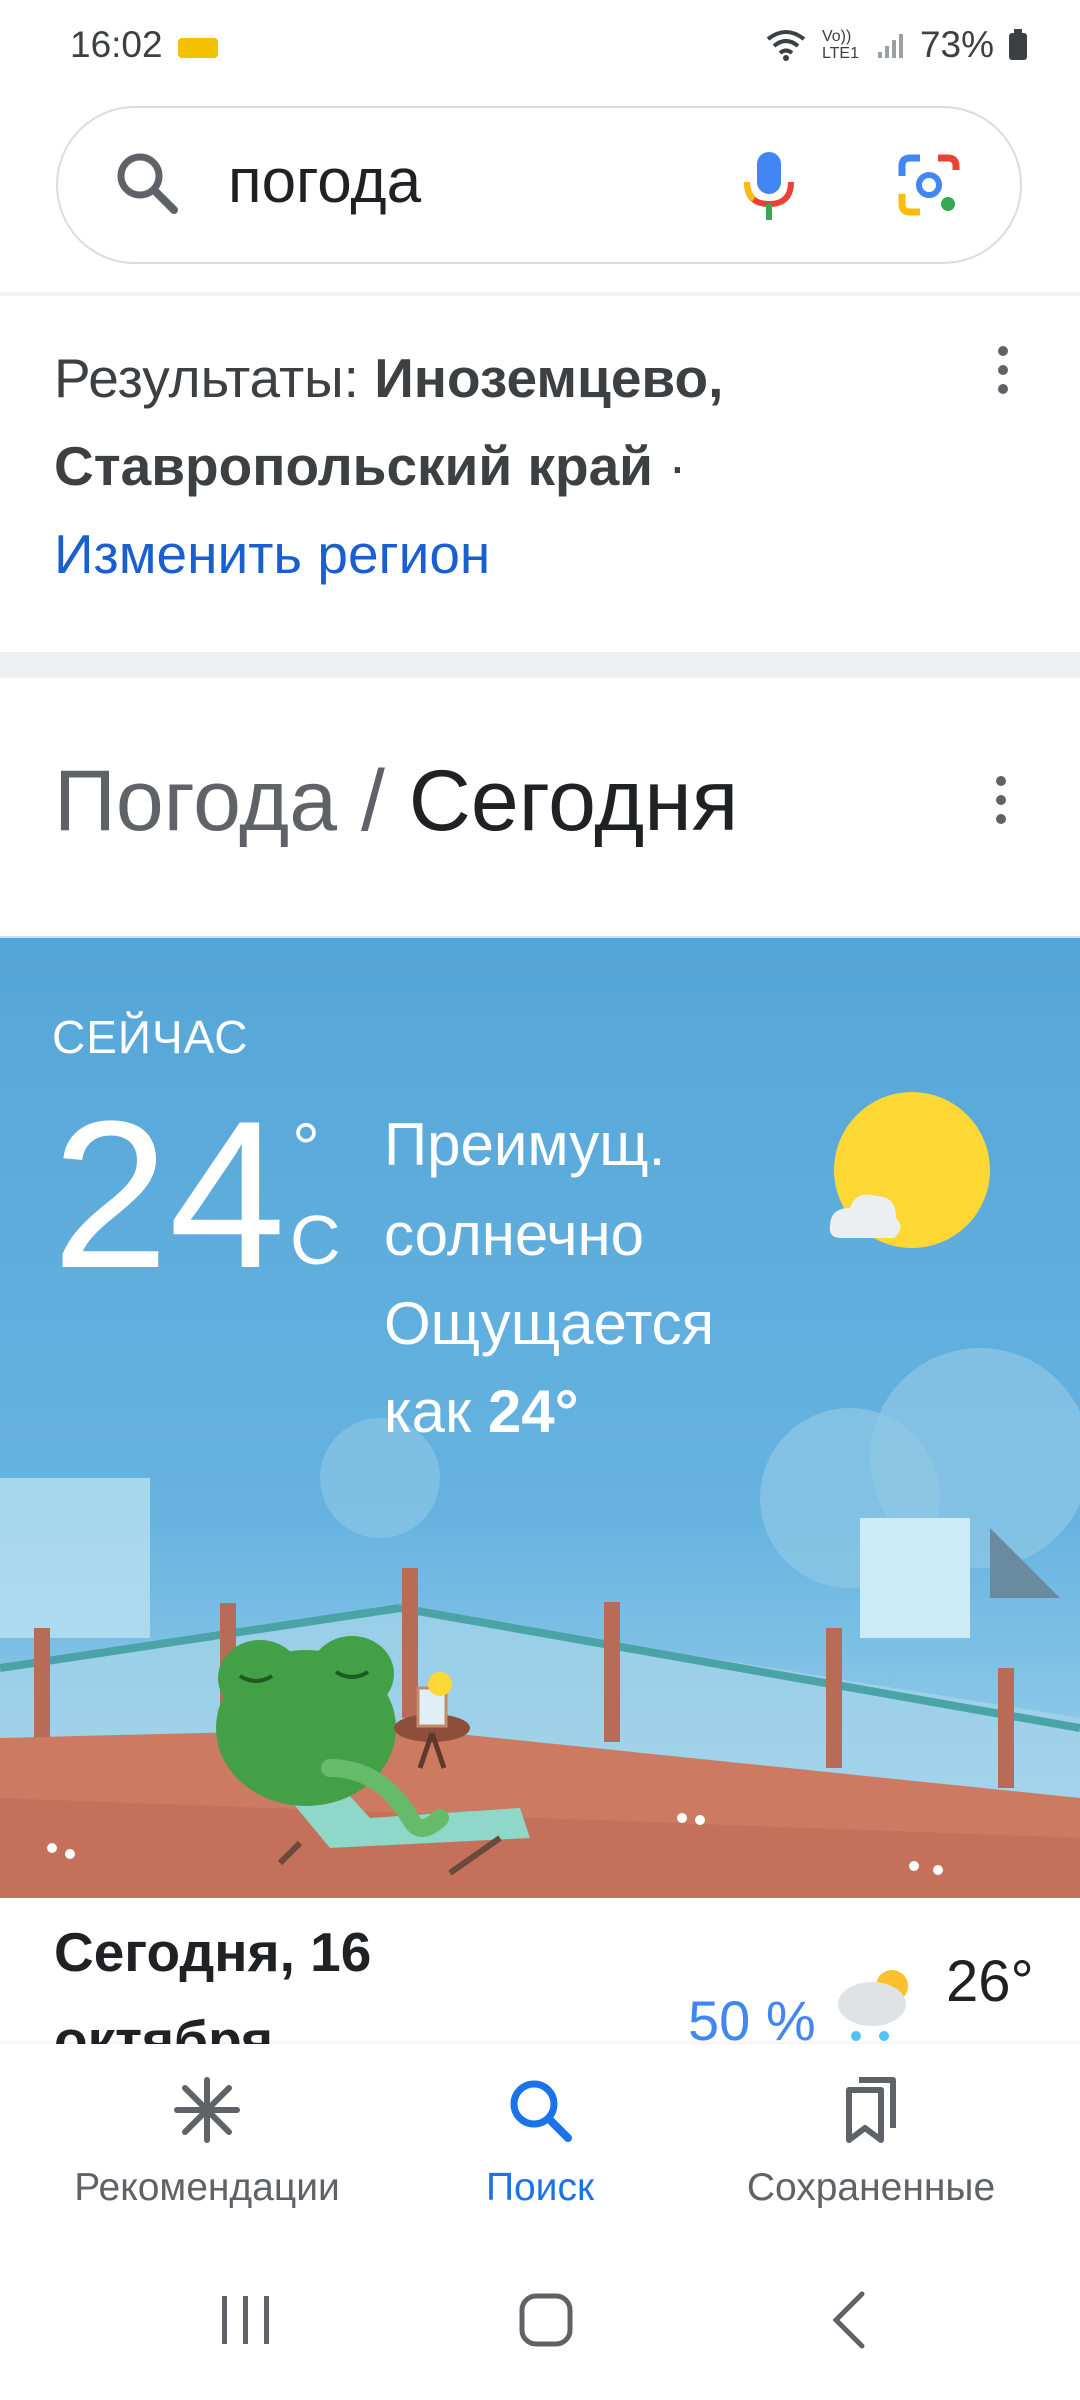 The height and width of the screenshot is (2400, 1080). What do you see at coordinates (1004, 374) in the screenshot?
I see `more-options-icon` at bounding box center [1004, 374].